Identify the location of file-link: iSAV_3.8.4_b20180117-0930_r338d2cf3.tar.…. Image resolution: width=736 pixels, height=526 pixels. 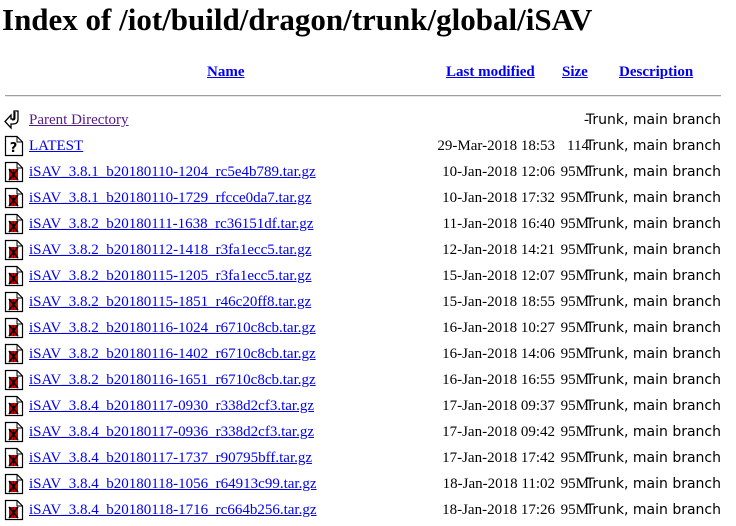
(171, 406).